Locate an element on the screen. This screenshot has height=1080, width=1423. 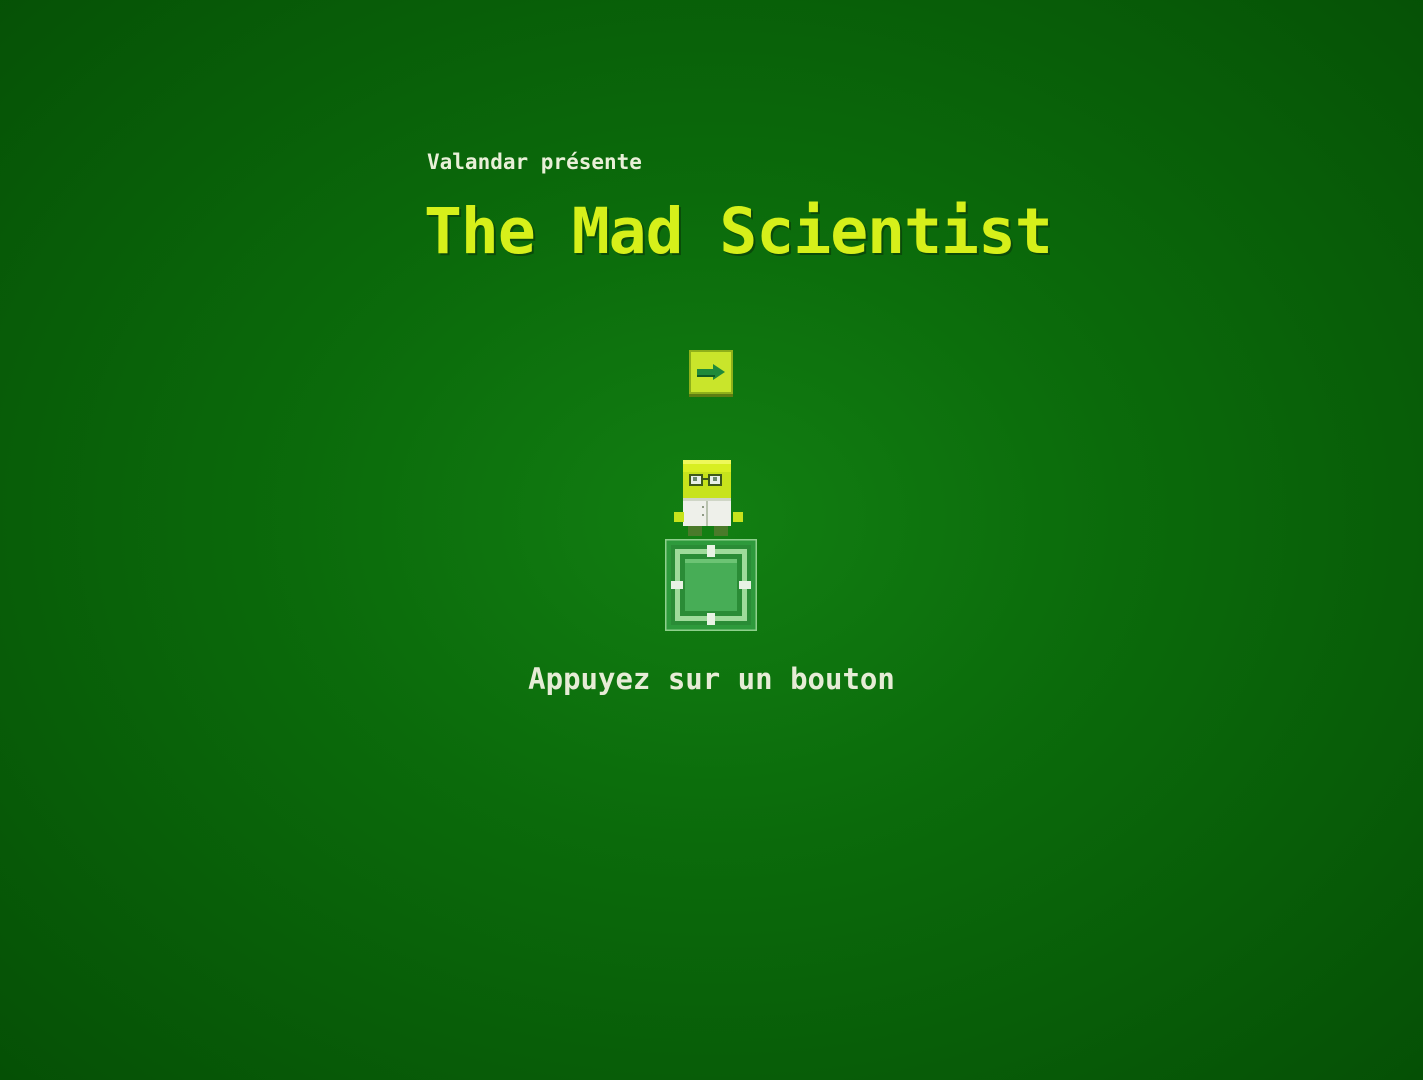
press-any-button-prompt: Appuyez sur un bouton is located at coordinates (711, 679).